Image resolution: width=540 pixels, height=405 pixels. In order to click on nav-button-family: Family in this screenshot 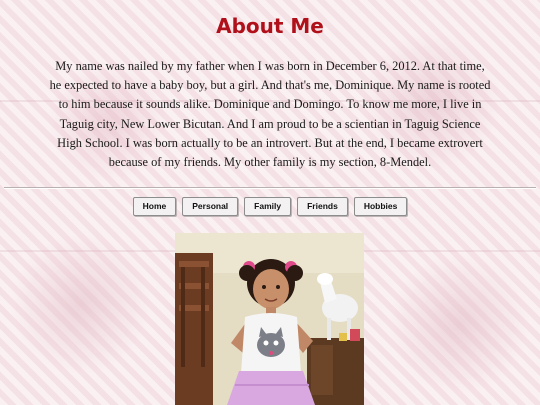, I will do `click(268, 206)`.